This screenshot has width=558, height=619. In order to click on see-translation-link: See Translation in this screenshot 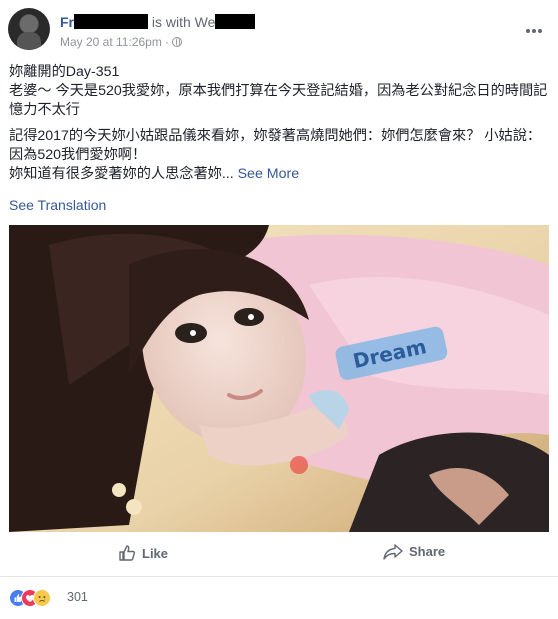, I will do `click(57, 205)`.